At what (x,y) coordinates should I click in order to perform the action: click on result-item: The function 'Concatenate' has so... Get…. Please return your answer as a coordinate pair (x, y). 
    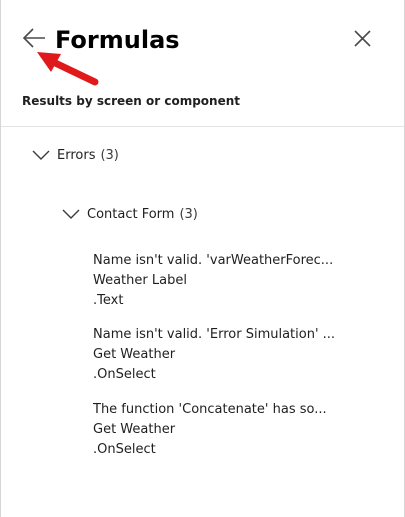
    Looking at the image, I should click on (218, 430).